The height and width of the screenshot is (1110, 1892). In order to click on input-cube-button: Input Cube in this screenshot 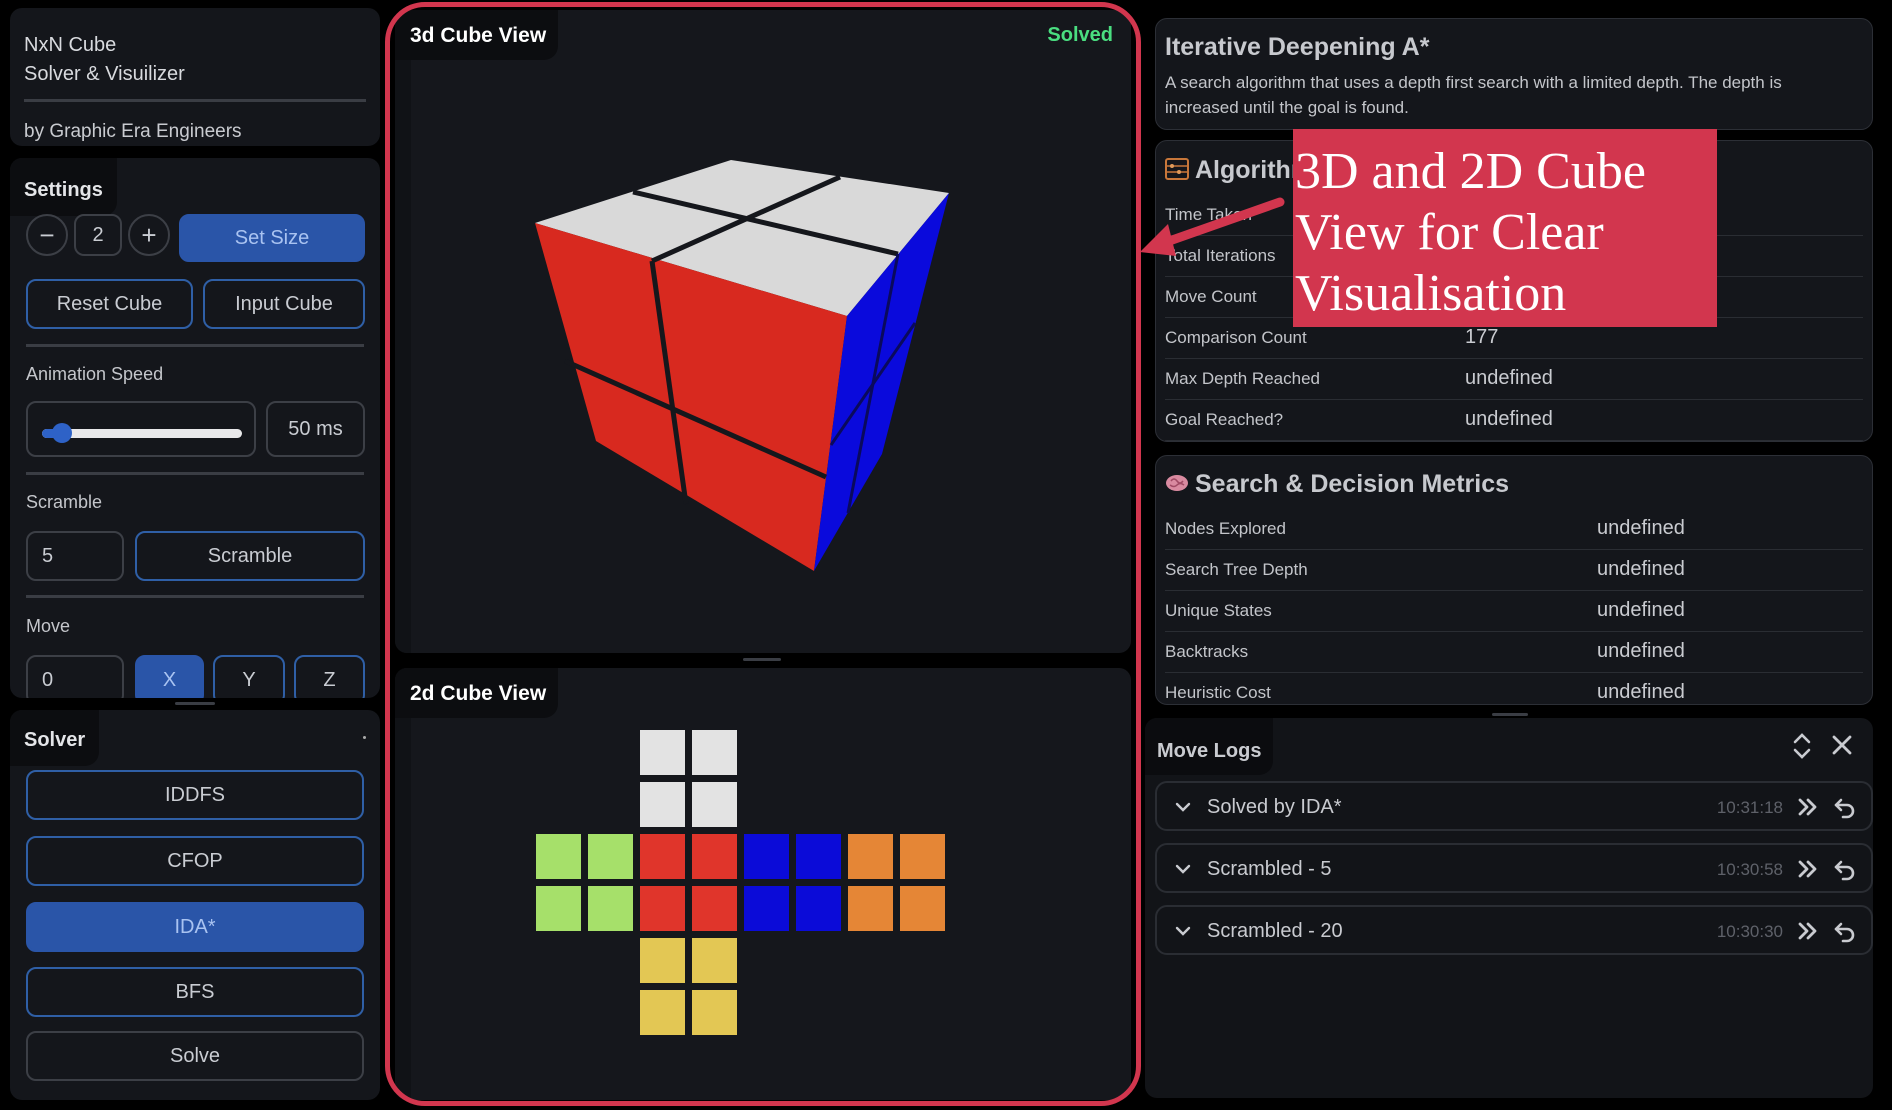, I will do `click(284, 304)`.